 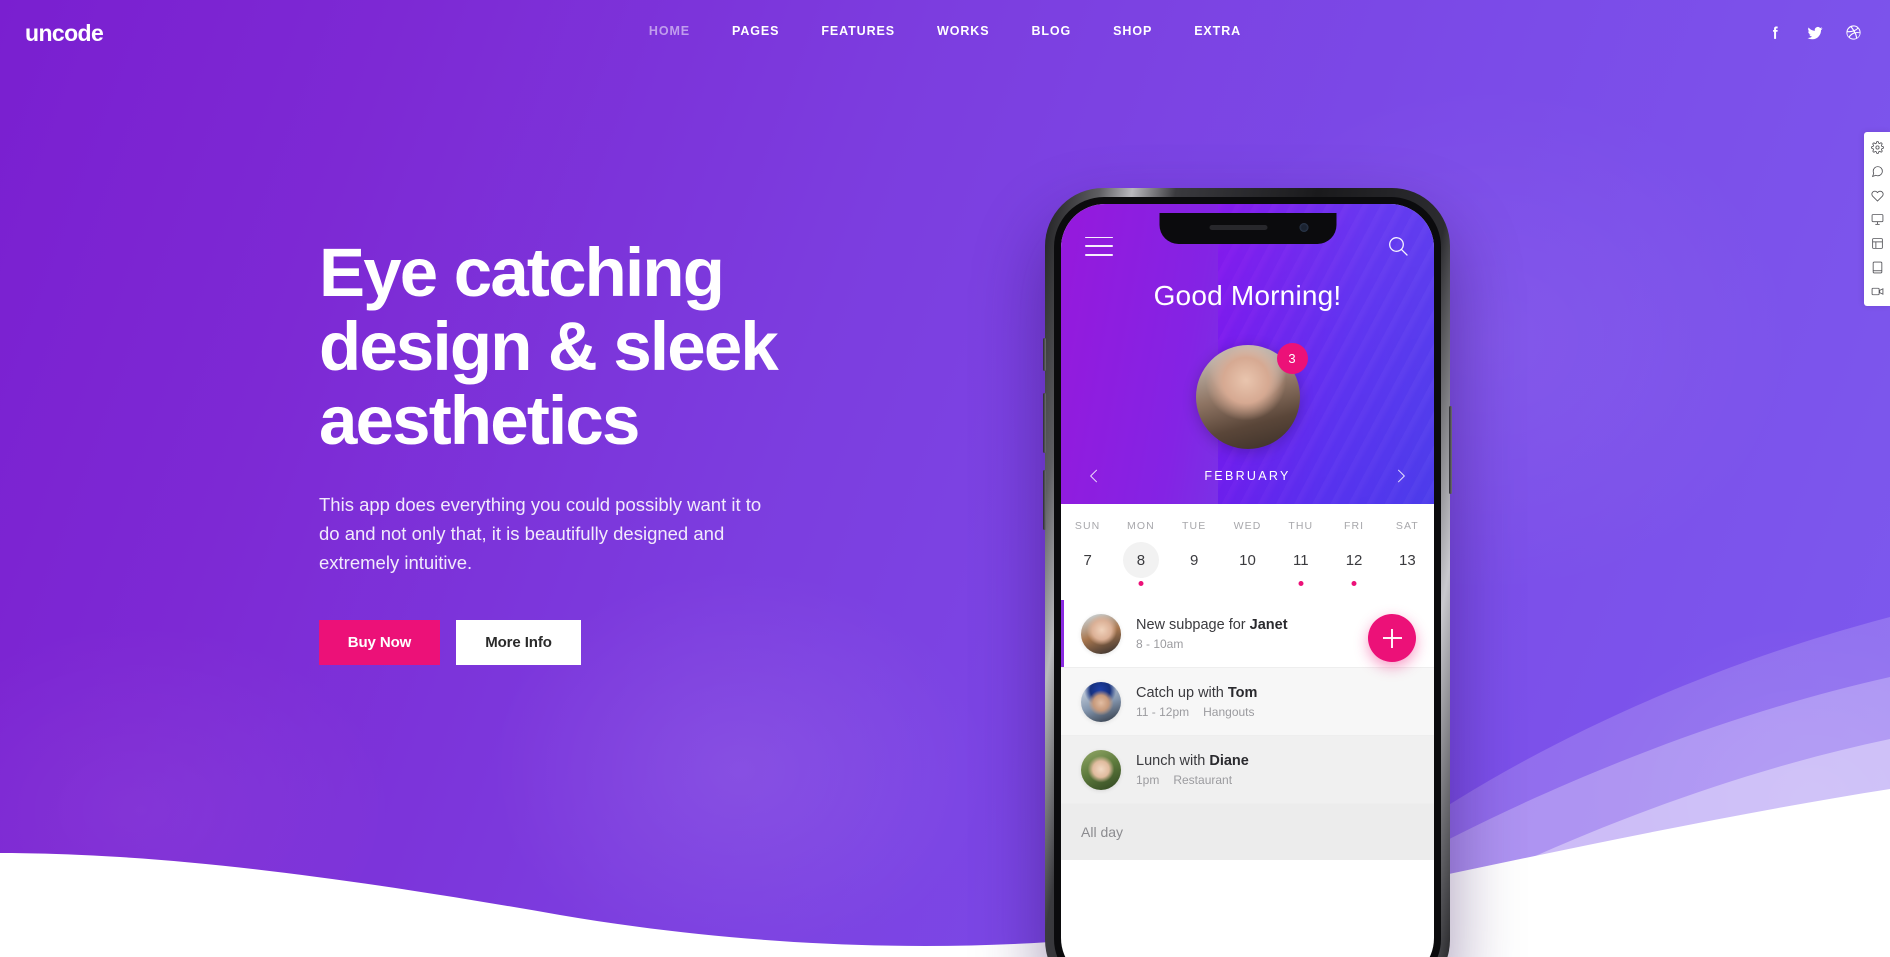 I want to click on tablet-icon, so click(x=1877, y=267).